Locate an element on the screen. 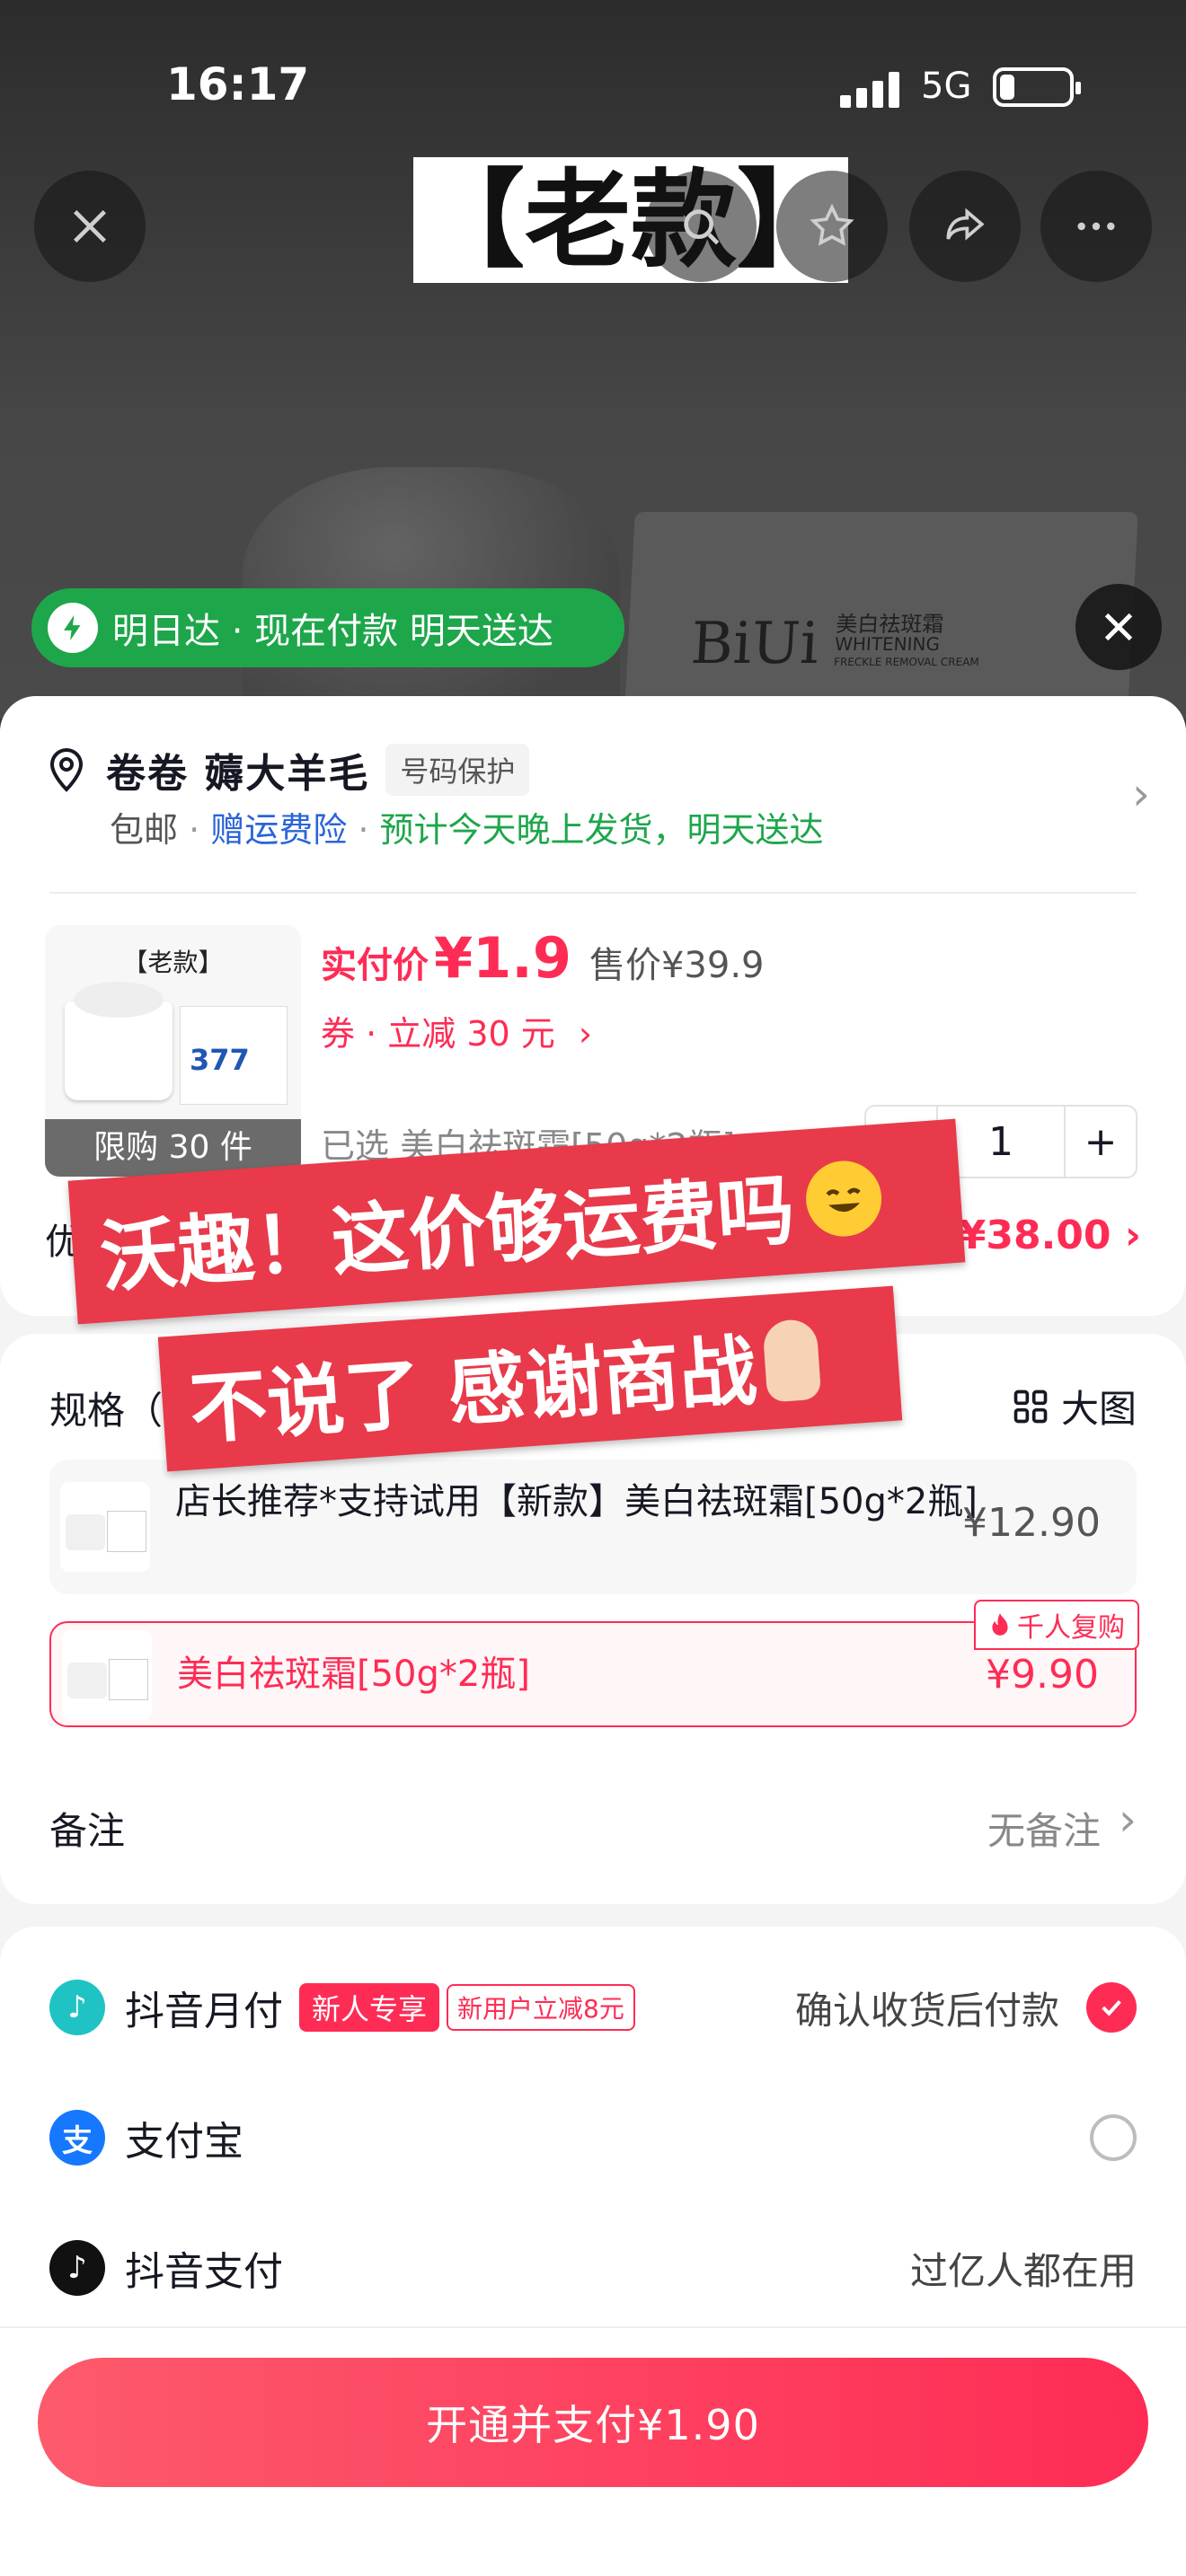 The image size is (1186, 2576). spec-option-selected: 美白祛斑霜[50g*2瓶] ¥9.90 千人复购 is located at coordinates (594, 1663).